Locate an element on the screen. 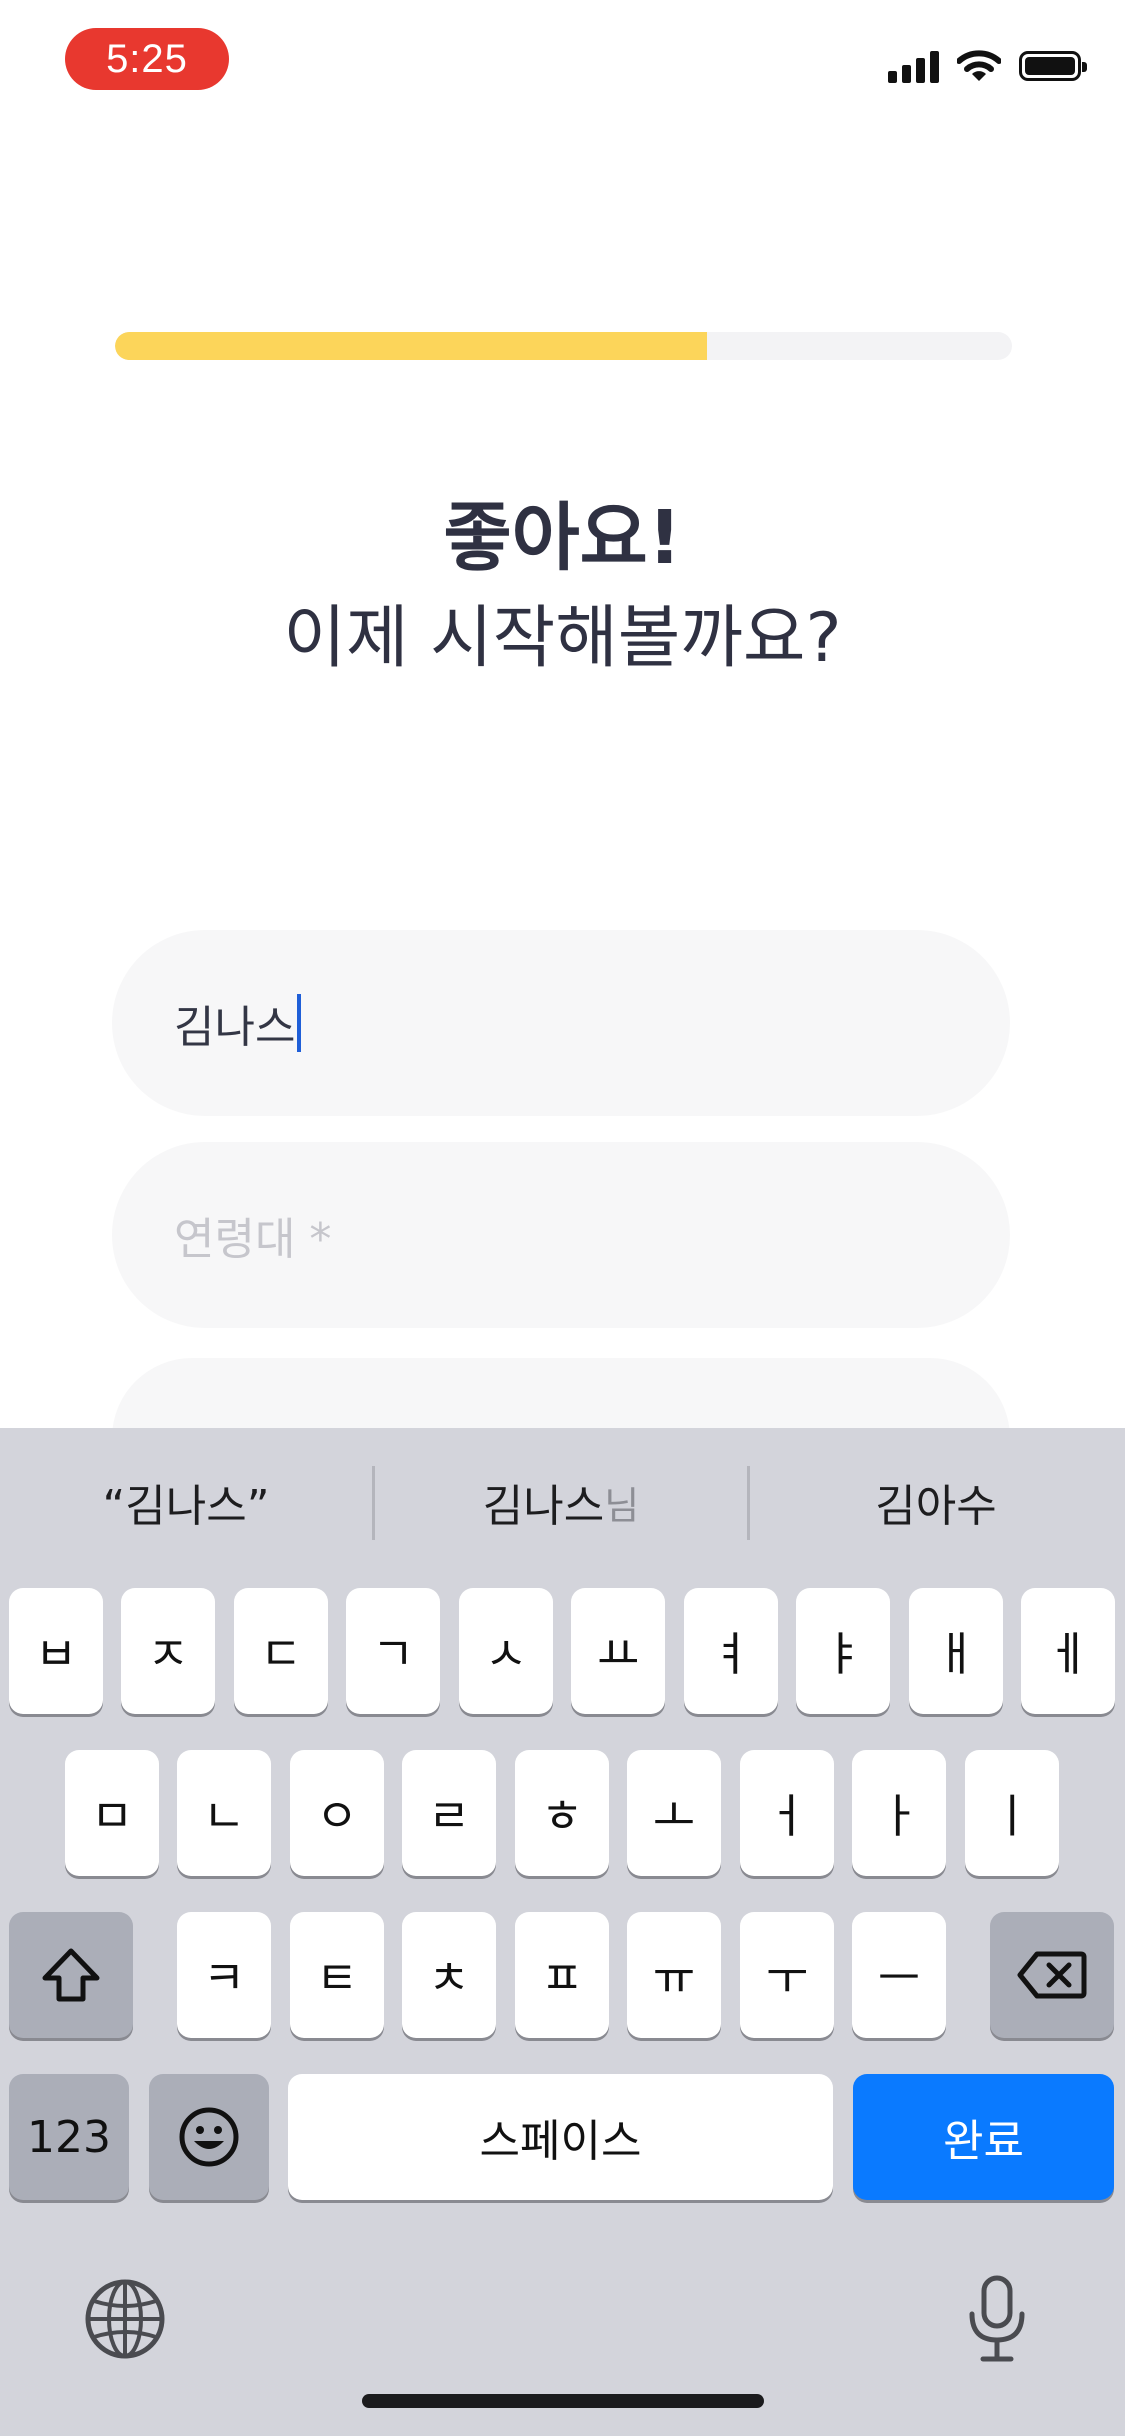  suggestion-2: 김나스 님 is located at coordinates (561, 1502).